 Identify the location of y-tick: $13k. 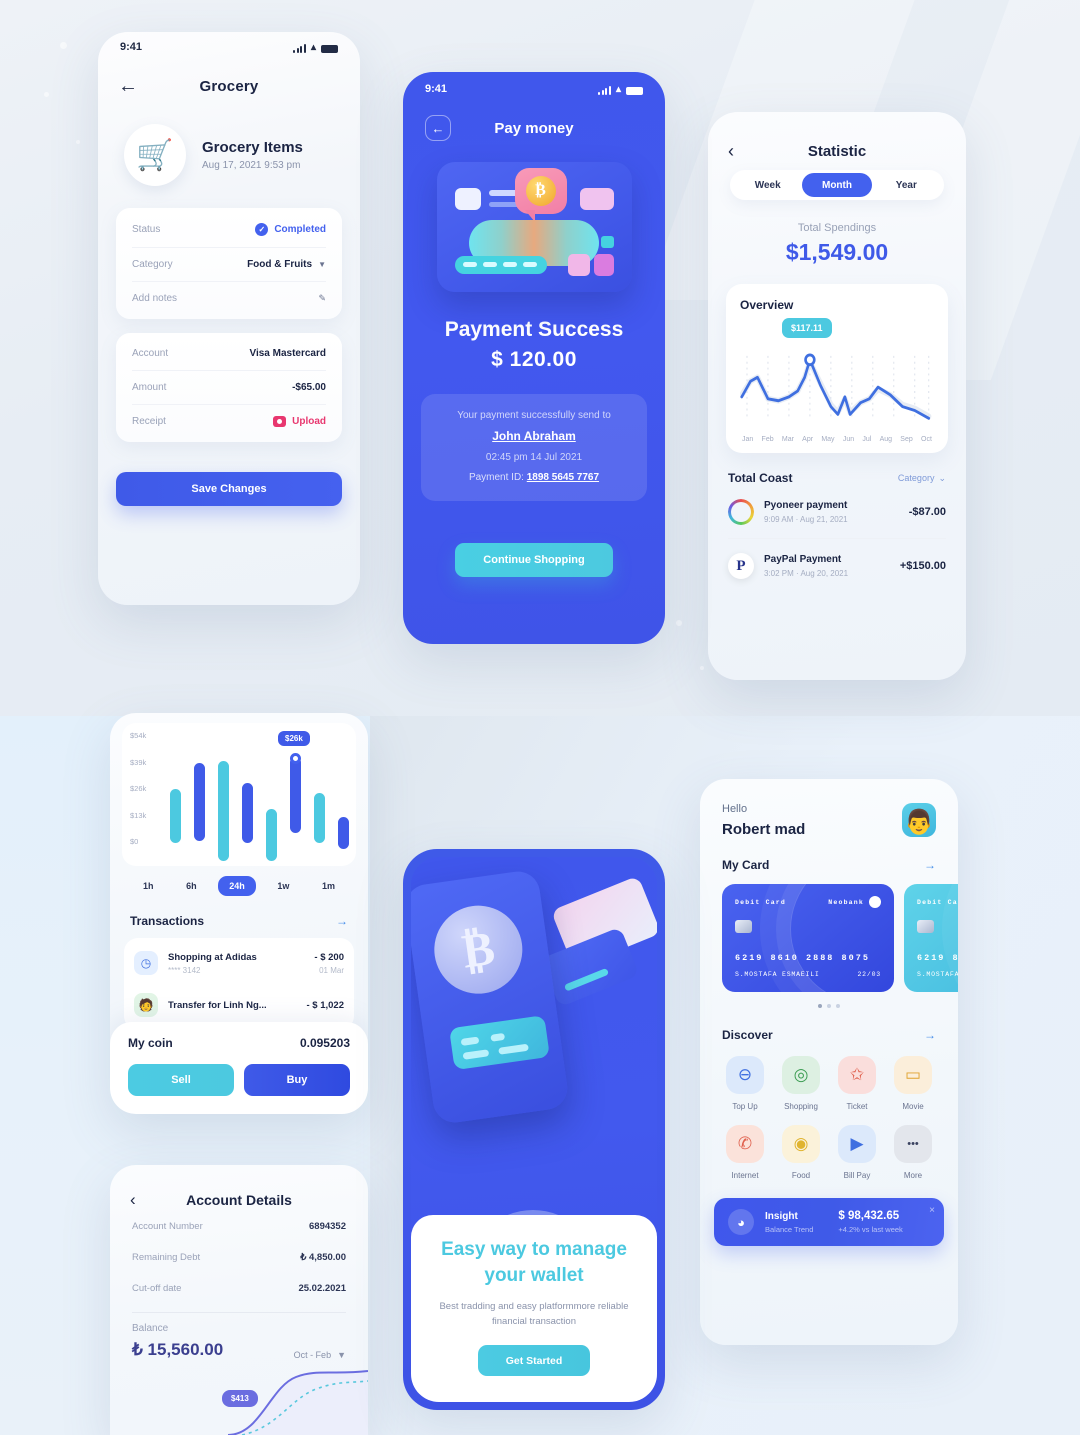
(138, 815).